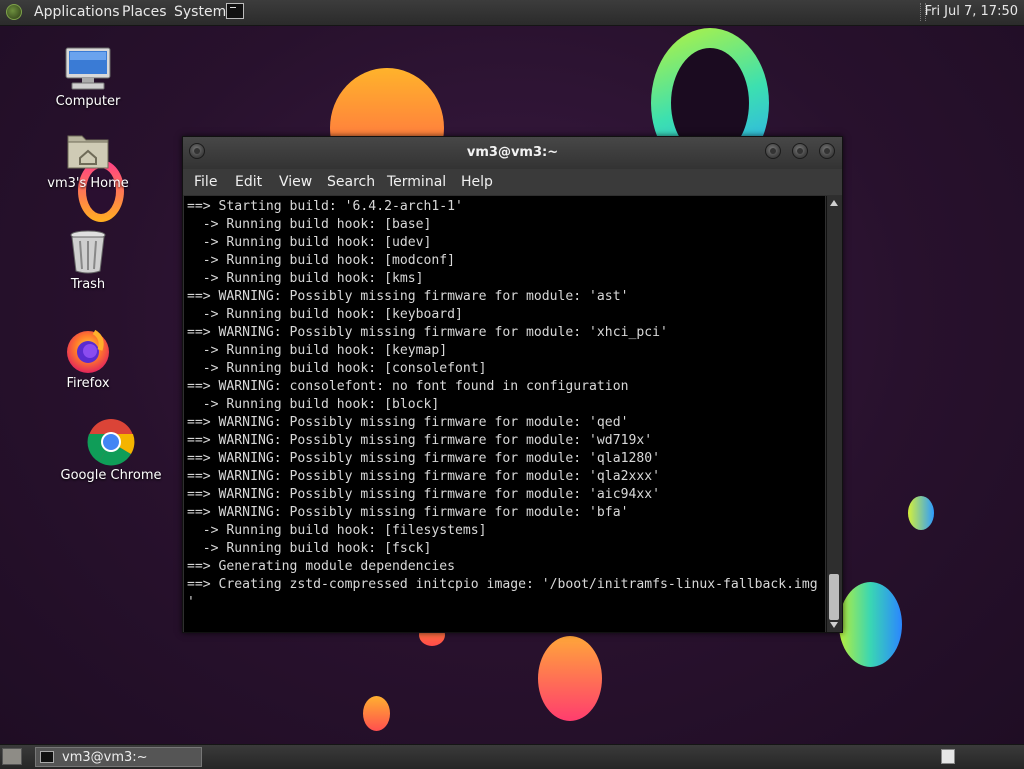 This screenshot has height=769, width=1024. Describe the element at coordinates (827, 151) in the screenshot. I see `close-button` at that location.